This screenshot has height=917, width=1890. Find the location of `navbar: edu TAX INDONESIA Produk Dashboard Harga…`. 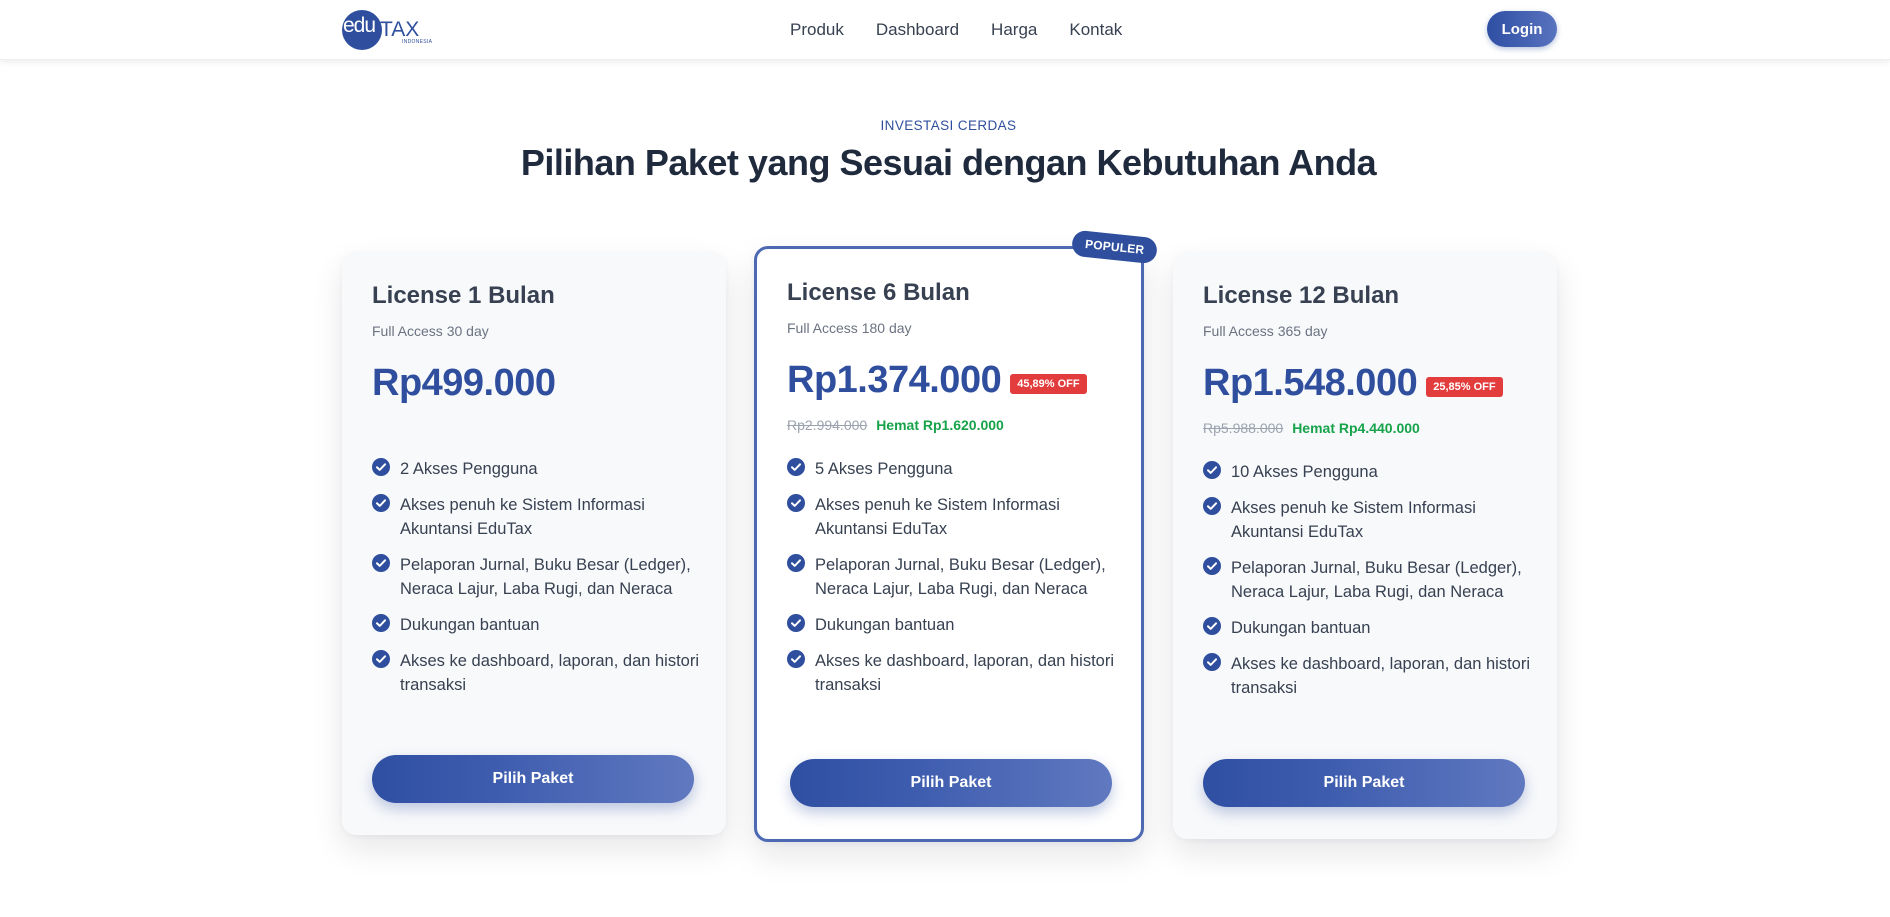

navbar: edu TAX INDONESIA Produk Dashboard Harga… is located at coordinates (945, 30).